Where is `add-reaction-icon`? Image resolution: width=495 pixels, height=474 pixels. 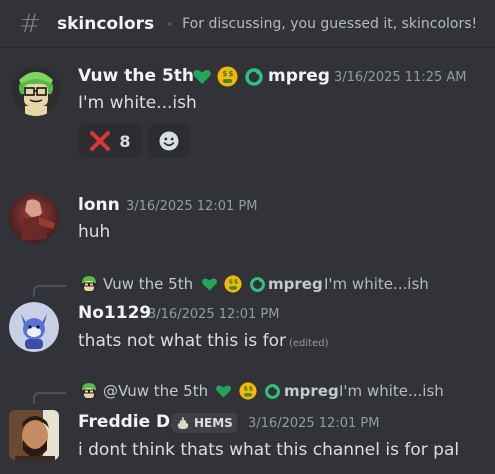
add-reaction-icon is located at coordinates (169, 141).